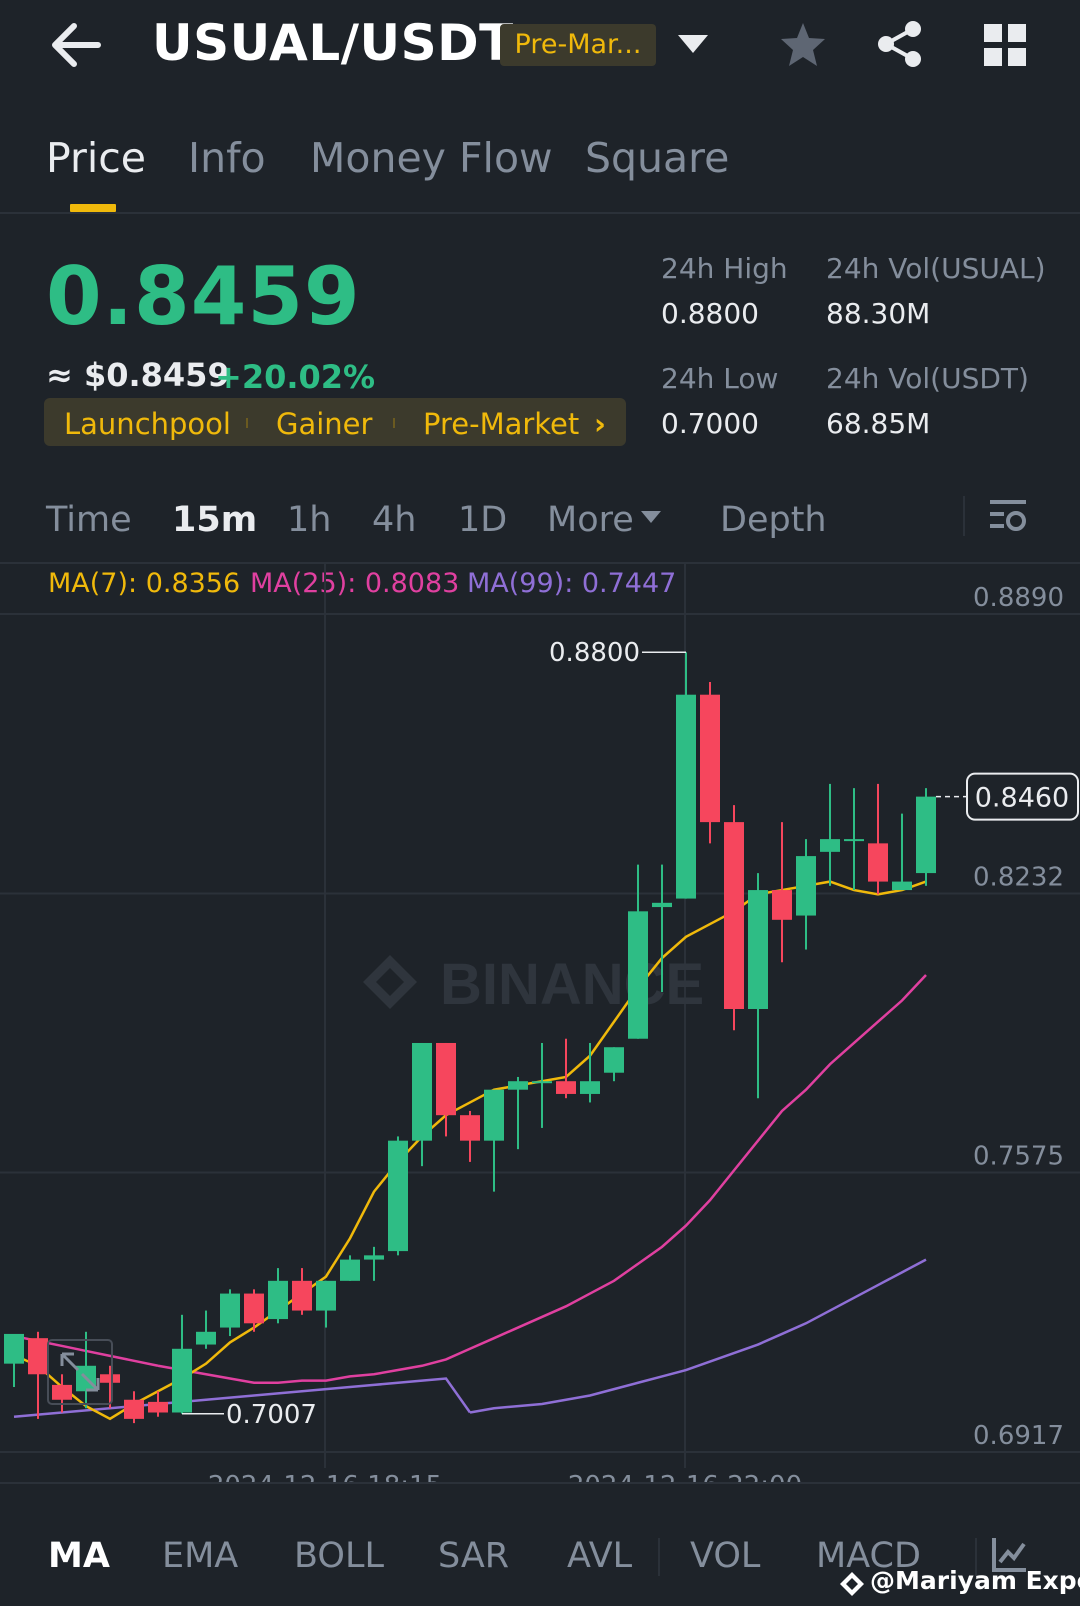  I want to click on ind-sar: SAR, so click(473, 1556).